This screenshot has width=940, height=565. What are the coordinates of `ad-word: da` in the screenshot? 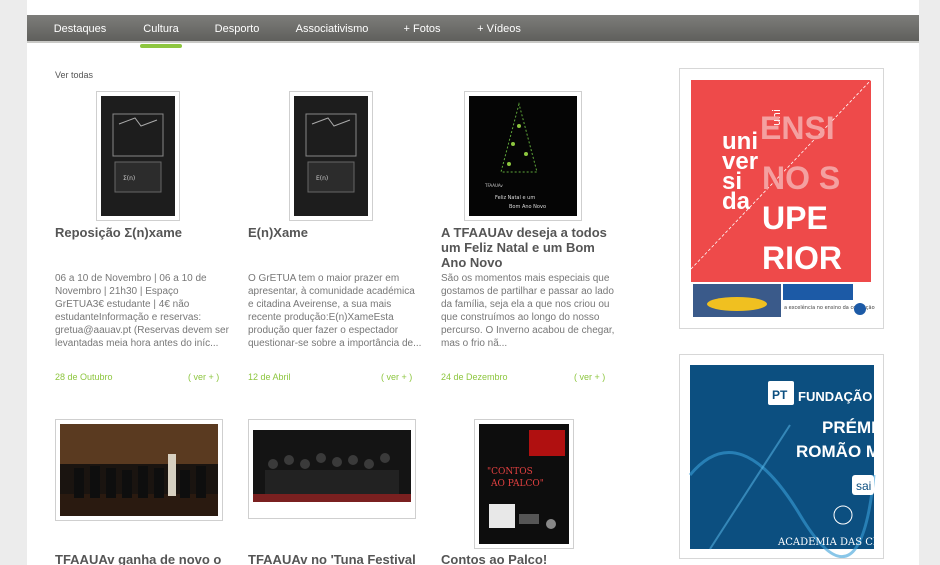 It's located at (736, 201).